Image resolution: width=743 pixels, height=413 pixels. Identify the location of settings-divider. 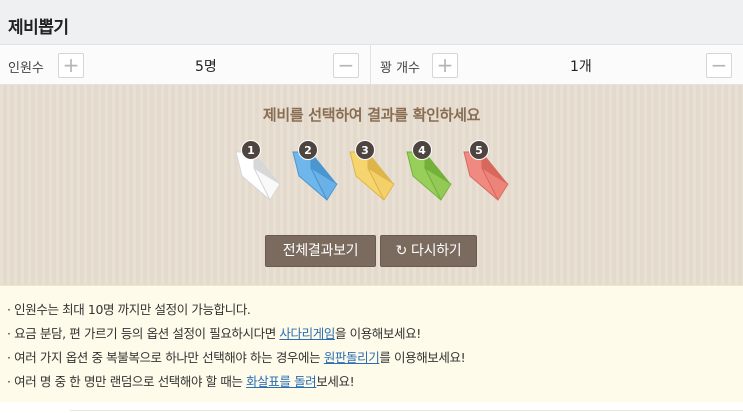
(370, 65).